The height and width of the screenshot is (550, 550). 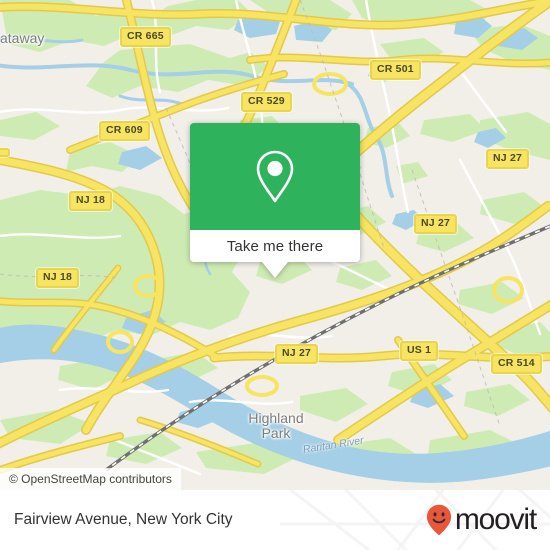 I want to click on place-label-highland-park: Highland Park, so click(x=276, y=425).